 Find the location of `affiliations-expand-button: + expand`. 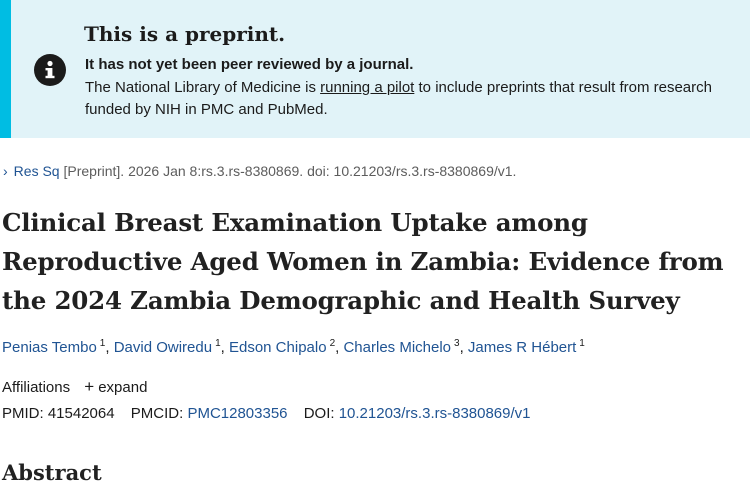

affiliations-expand-button: + expand is located at coordinates (116, 386).